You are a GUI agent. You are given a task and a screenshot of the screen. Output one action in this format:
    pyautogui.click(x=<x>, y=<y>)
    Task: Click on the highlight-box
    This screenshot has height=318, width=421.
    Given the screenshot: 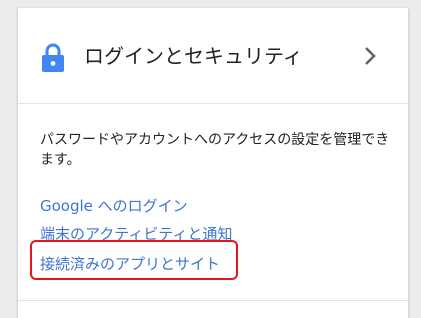 What is the action you would take?
    pyautogui.click(x=134, y=260)
    